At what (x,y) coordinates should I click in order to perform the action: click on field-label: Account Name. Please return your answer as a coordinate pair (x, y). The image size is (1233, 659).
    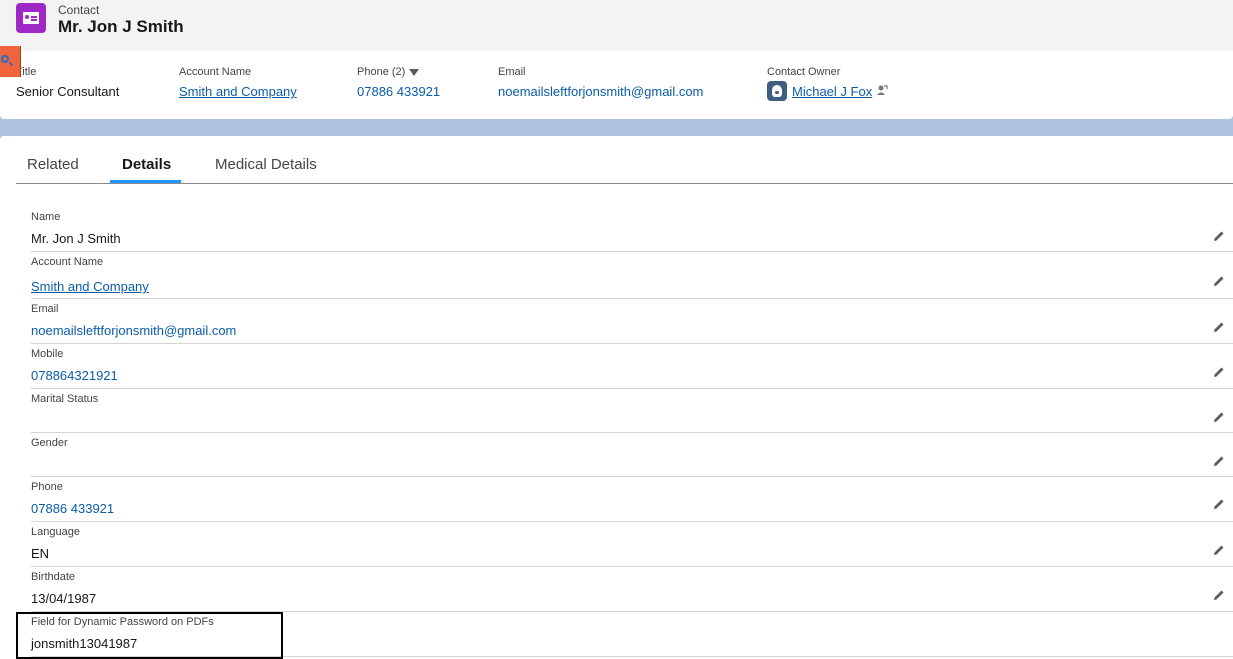
    Looking at the image, I should click on (67, 262).